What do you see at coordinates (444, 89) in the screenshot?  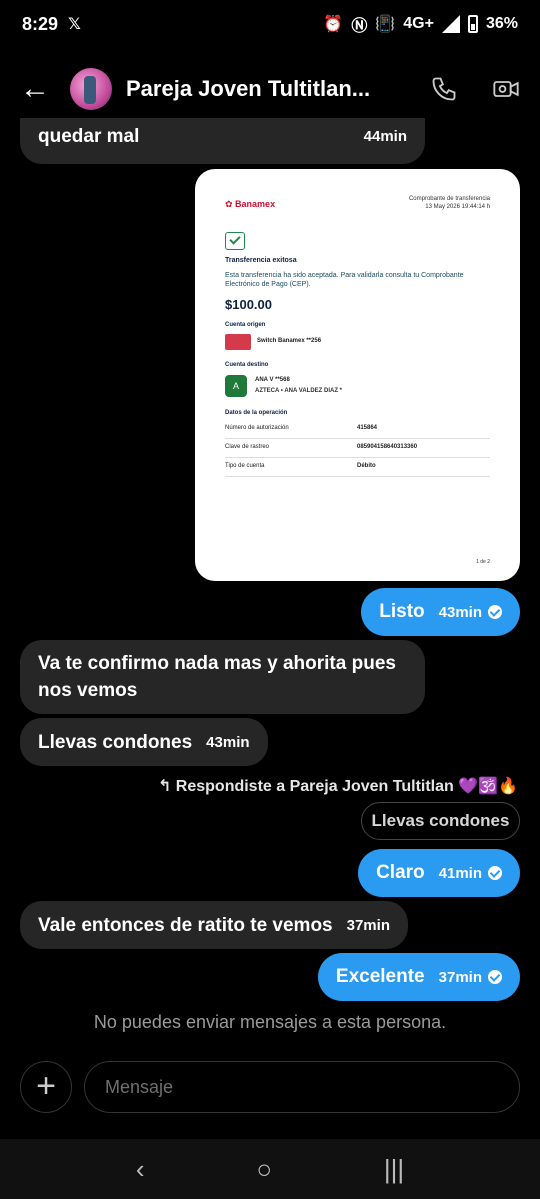 I see `phone-icon` at bounding box center [444, 89].